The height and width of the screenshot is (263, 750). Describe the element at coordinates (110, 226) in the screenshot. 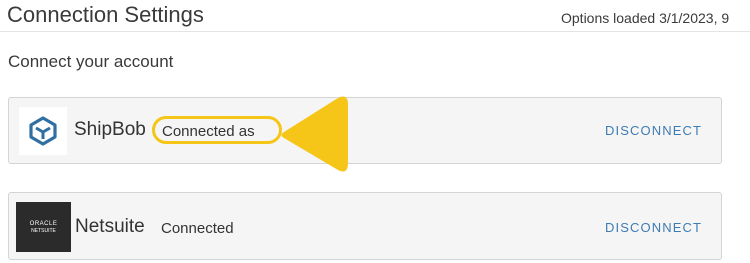

I see `connection-name: Netsuite` at that location.